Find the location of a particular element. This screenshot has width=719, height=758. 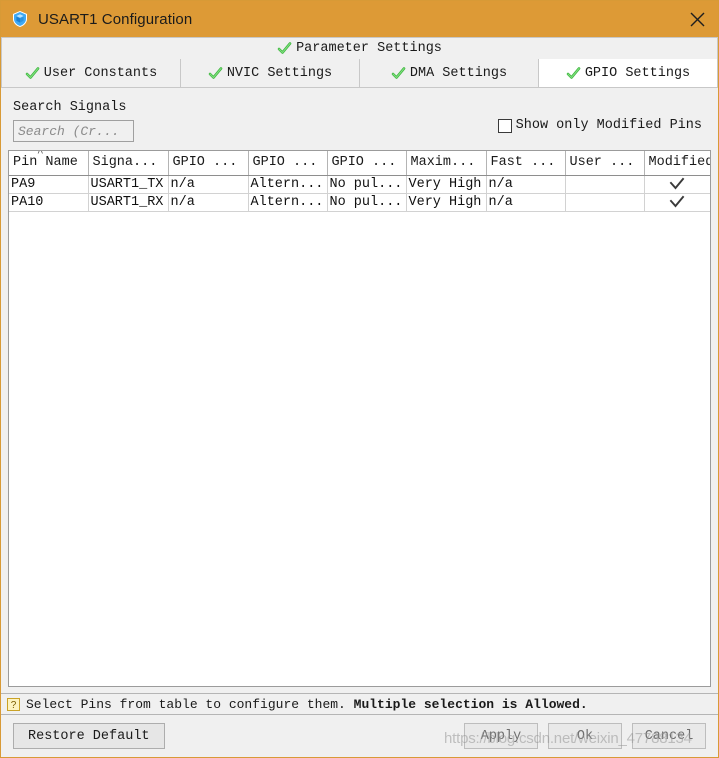

footer-button-bar: Restore Default Apply Ok Cancel is located at coordinates (359, 736).